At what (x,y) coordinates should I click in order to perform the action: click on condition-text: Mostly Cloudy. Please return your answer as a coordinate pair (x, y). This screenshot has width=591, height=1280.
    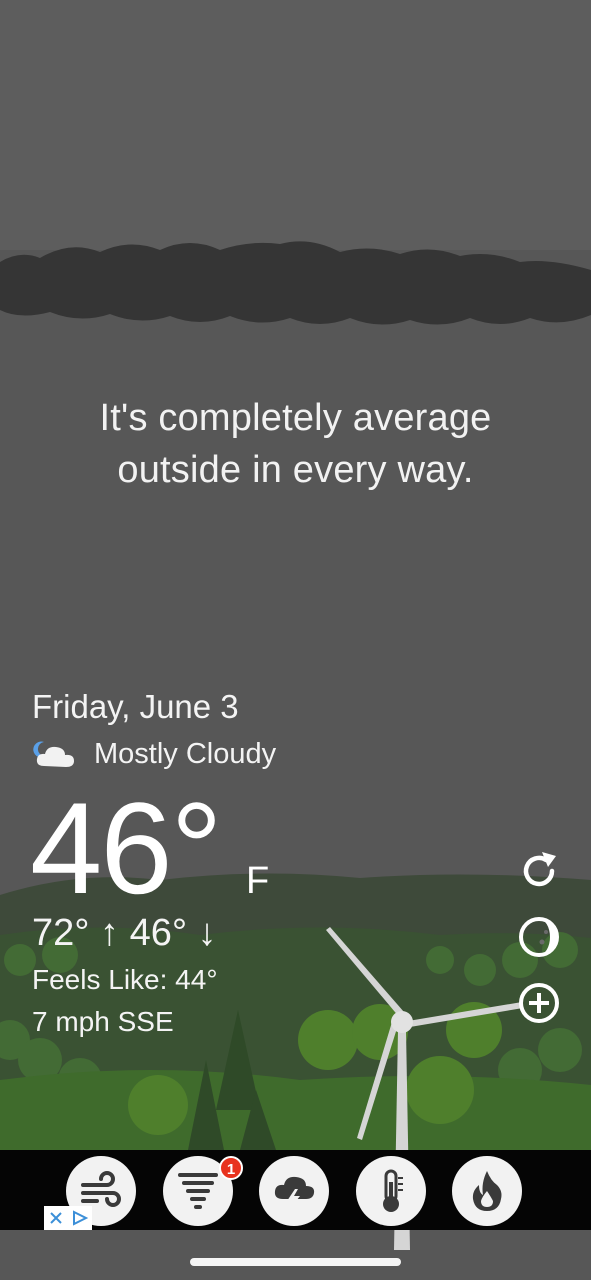
    Looking at the image, I should click on (185, 753).